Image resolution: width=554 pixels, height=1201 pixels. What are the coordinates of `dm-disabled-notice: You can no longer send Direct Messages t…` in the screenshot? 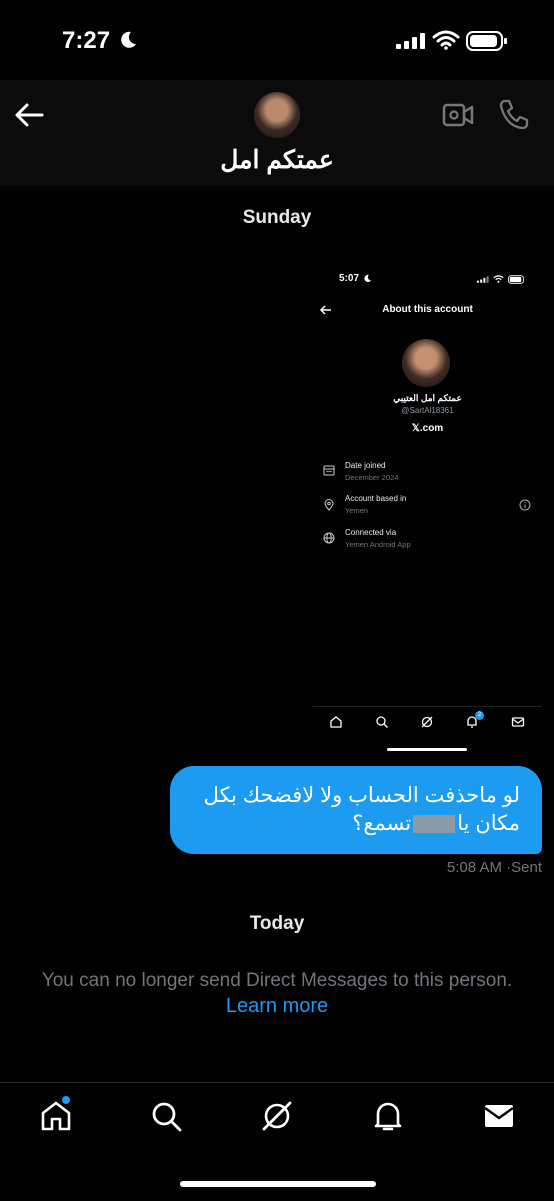 It's located at (277, 980).